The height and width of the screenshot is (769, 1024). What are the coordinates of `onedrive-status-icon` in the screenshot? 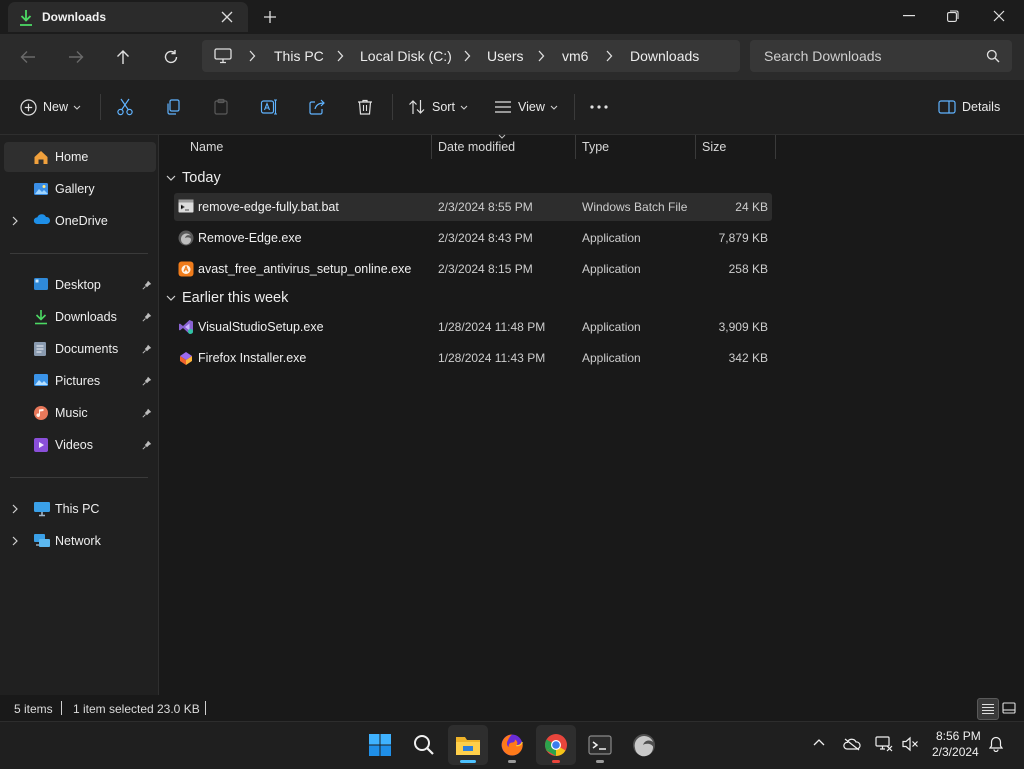 It's located at (852, 744).